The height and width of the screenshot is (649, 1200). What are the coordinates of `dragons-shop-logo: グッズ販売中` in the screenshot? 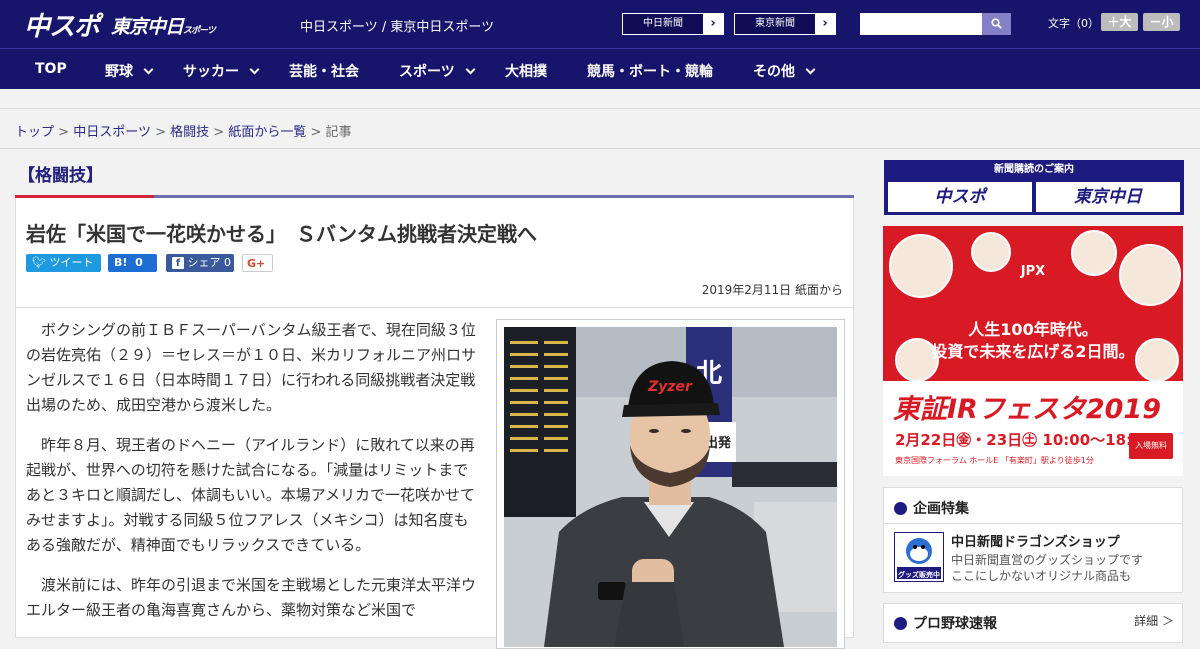 It's located at (919, 557).